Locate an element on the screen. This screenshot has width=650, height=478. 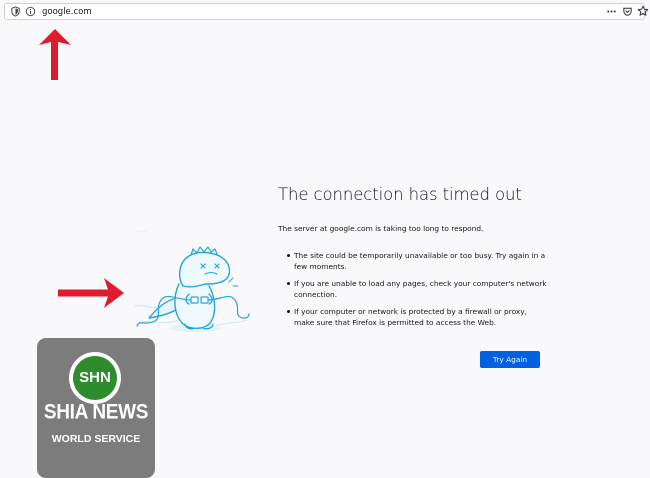
shn-logo-text: SHN is located at coordinates (95, 378).